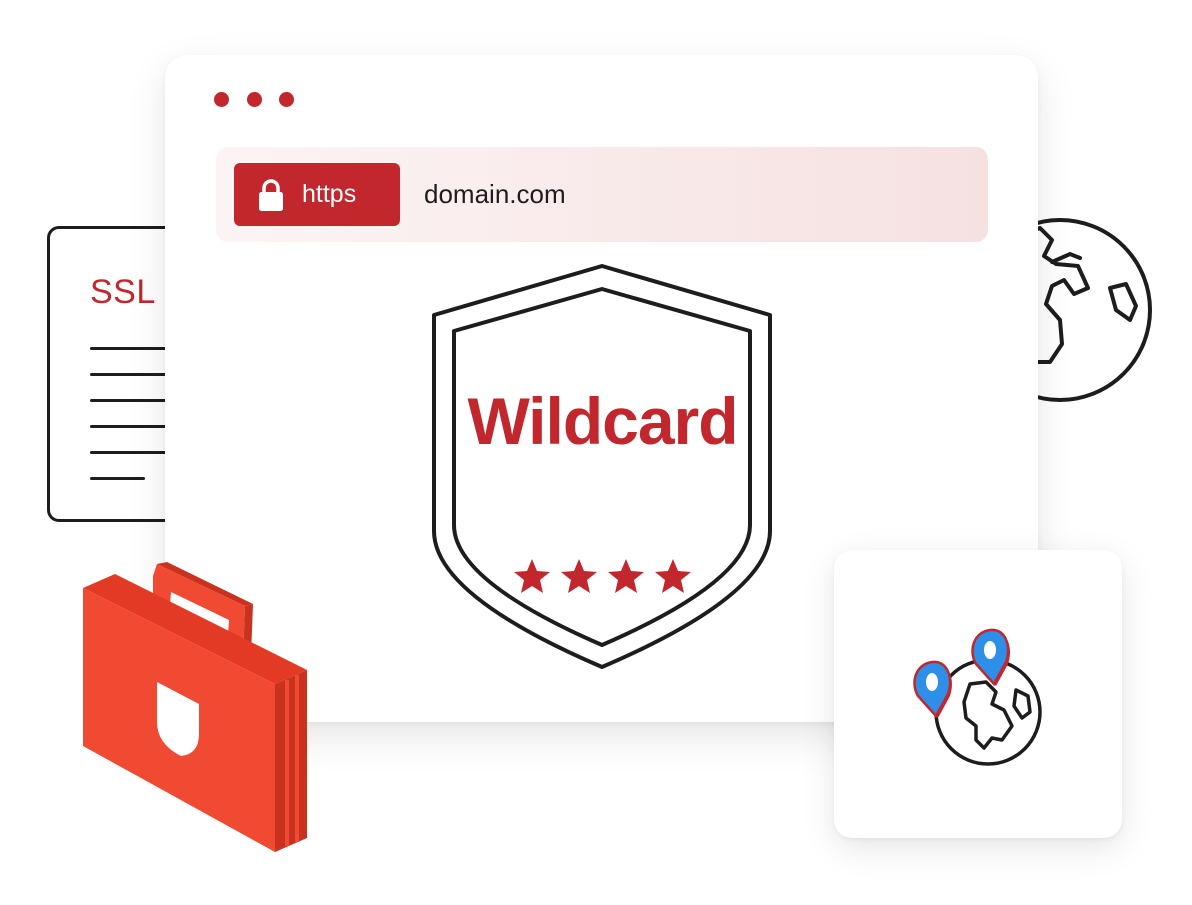 This screenshot has height=905, width=1192. What do you see at coordinates (602, 421) in the screenshot?
I see `wildcard-label: Wildcard` at bounding box center [602, 421].